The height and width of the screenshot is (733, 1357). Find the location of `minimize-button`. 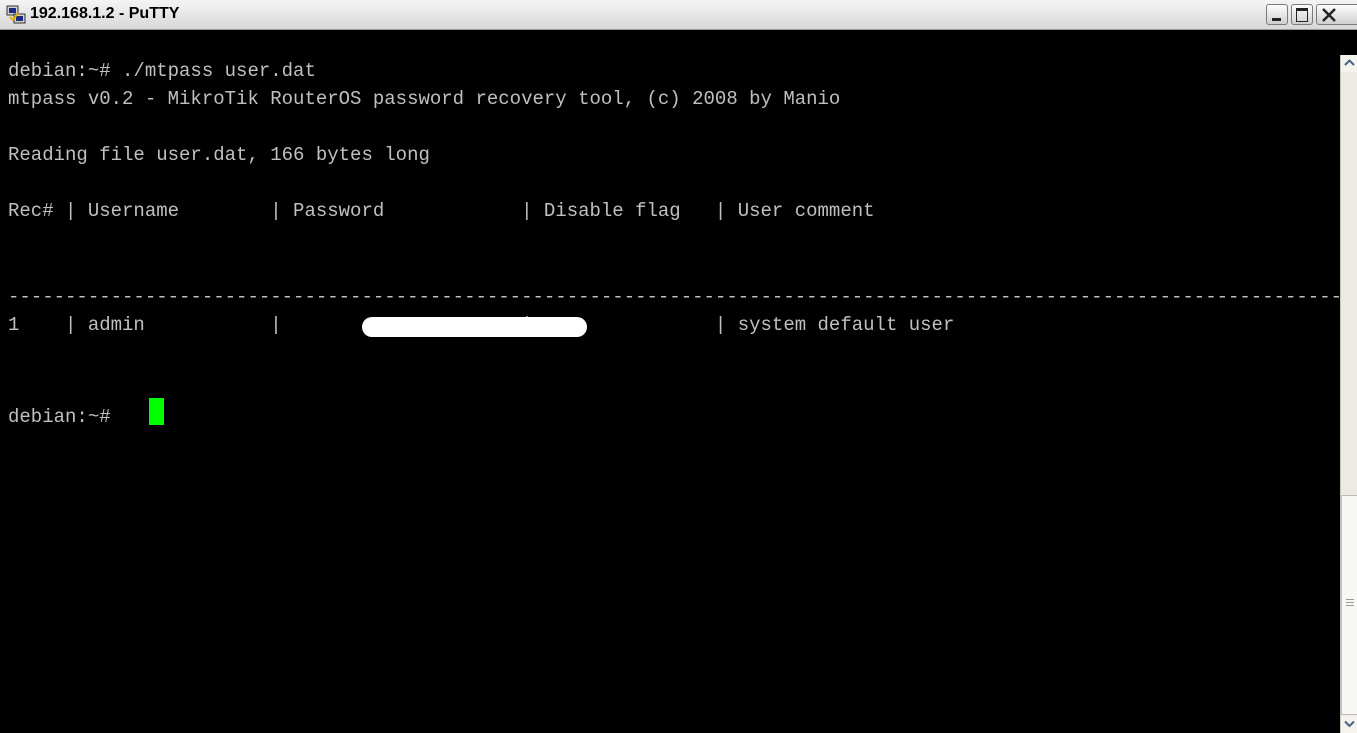

minimize-button is located at coordinates (1277, 14).